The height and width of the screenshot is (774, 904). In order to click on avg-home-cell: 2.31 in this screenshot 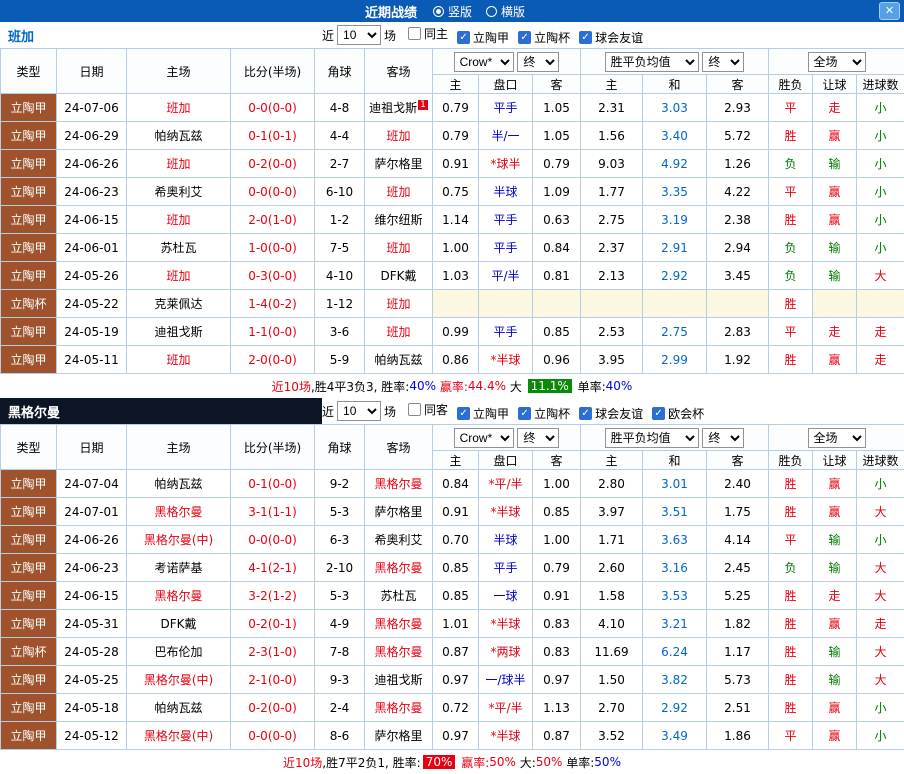, I will do `click(612, 108)`.